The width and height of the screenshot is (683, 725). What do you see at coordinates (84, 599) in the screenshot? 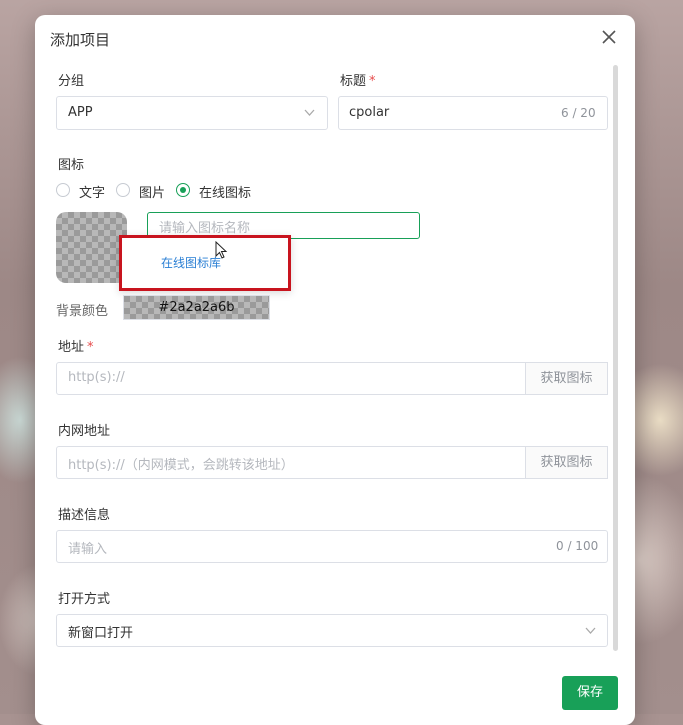
I see `open-mode-label: 打开方式` at bounding box center [84, 599].